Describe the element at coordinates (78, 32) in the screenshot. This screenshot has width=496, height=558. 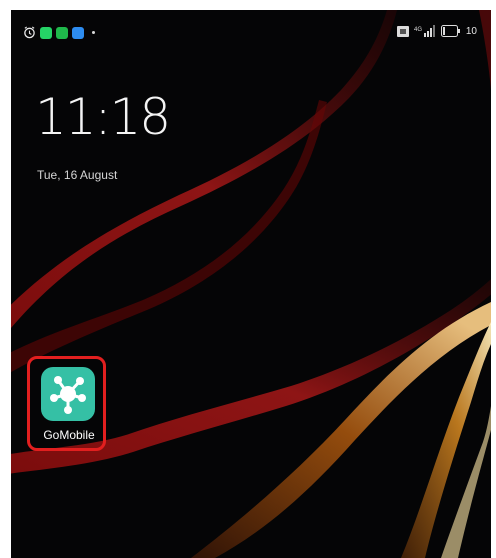
I see `message-notification-icon` at that location.